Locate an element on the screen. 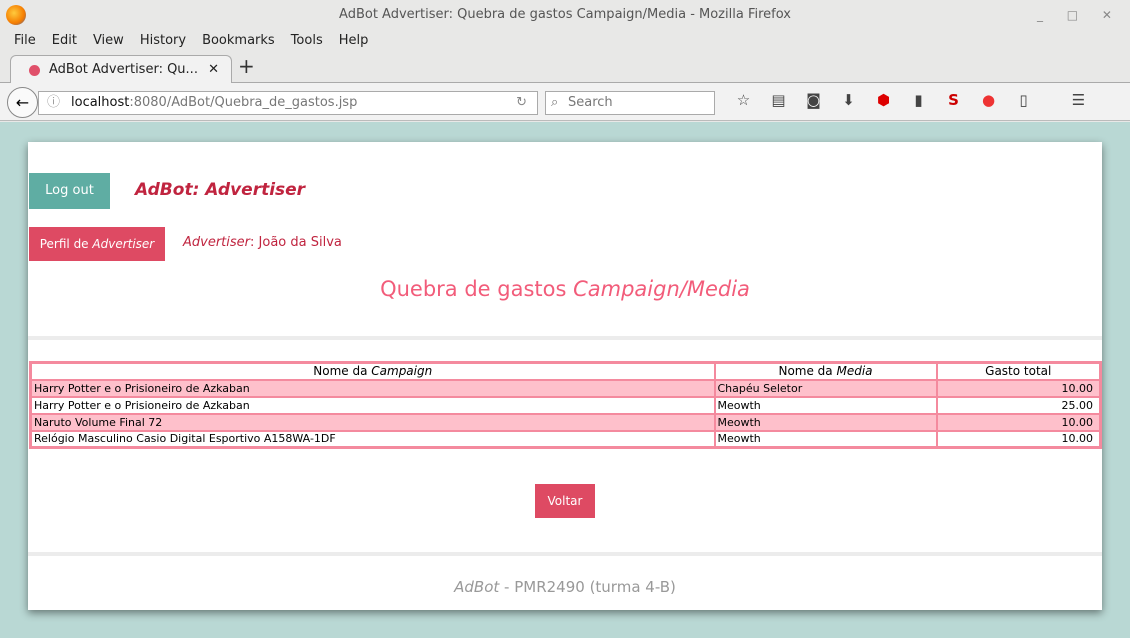 The width and height of the screenshot is (1130, 638). title-em: Campaign/Media is located at coordinates (661, 289).